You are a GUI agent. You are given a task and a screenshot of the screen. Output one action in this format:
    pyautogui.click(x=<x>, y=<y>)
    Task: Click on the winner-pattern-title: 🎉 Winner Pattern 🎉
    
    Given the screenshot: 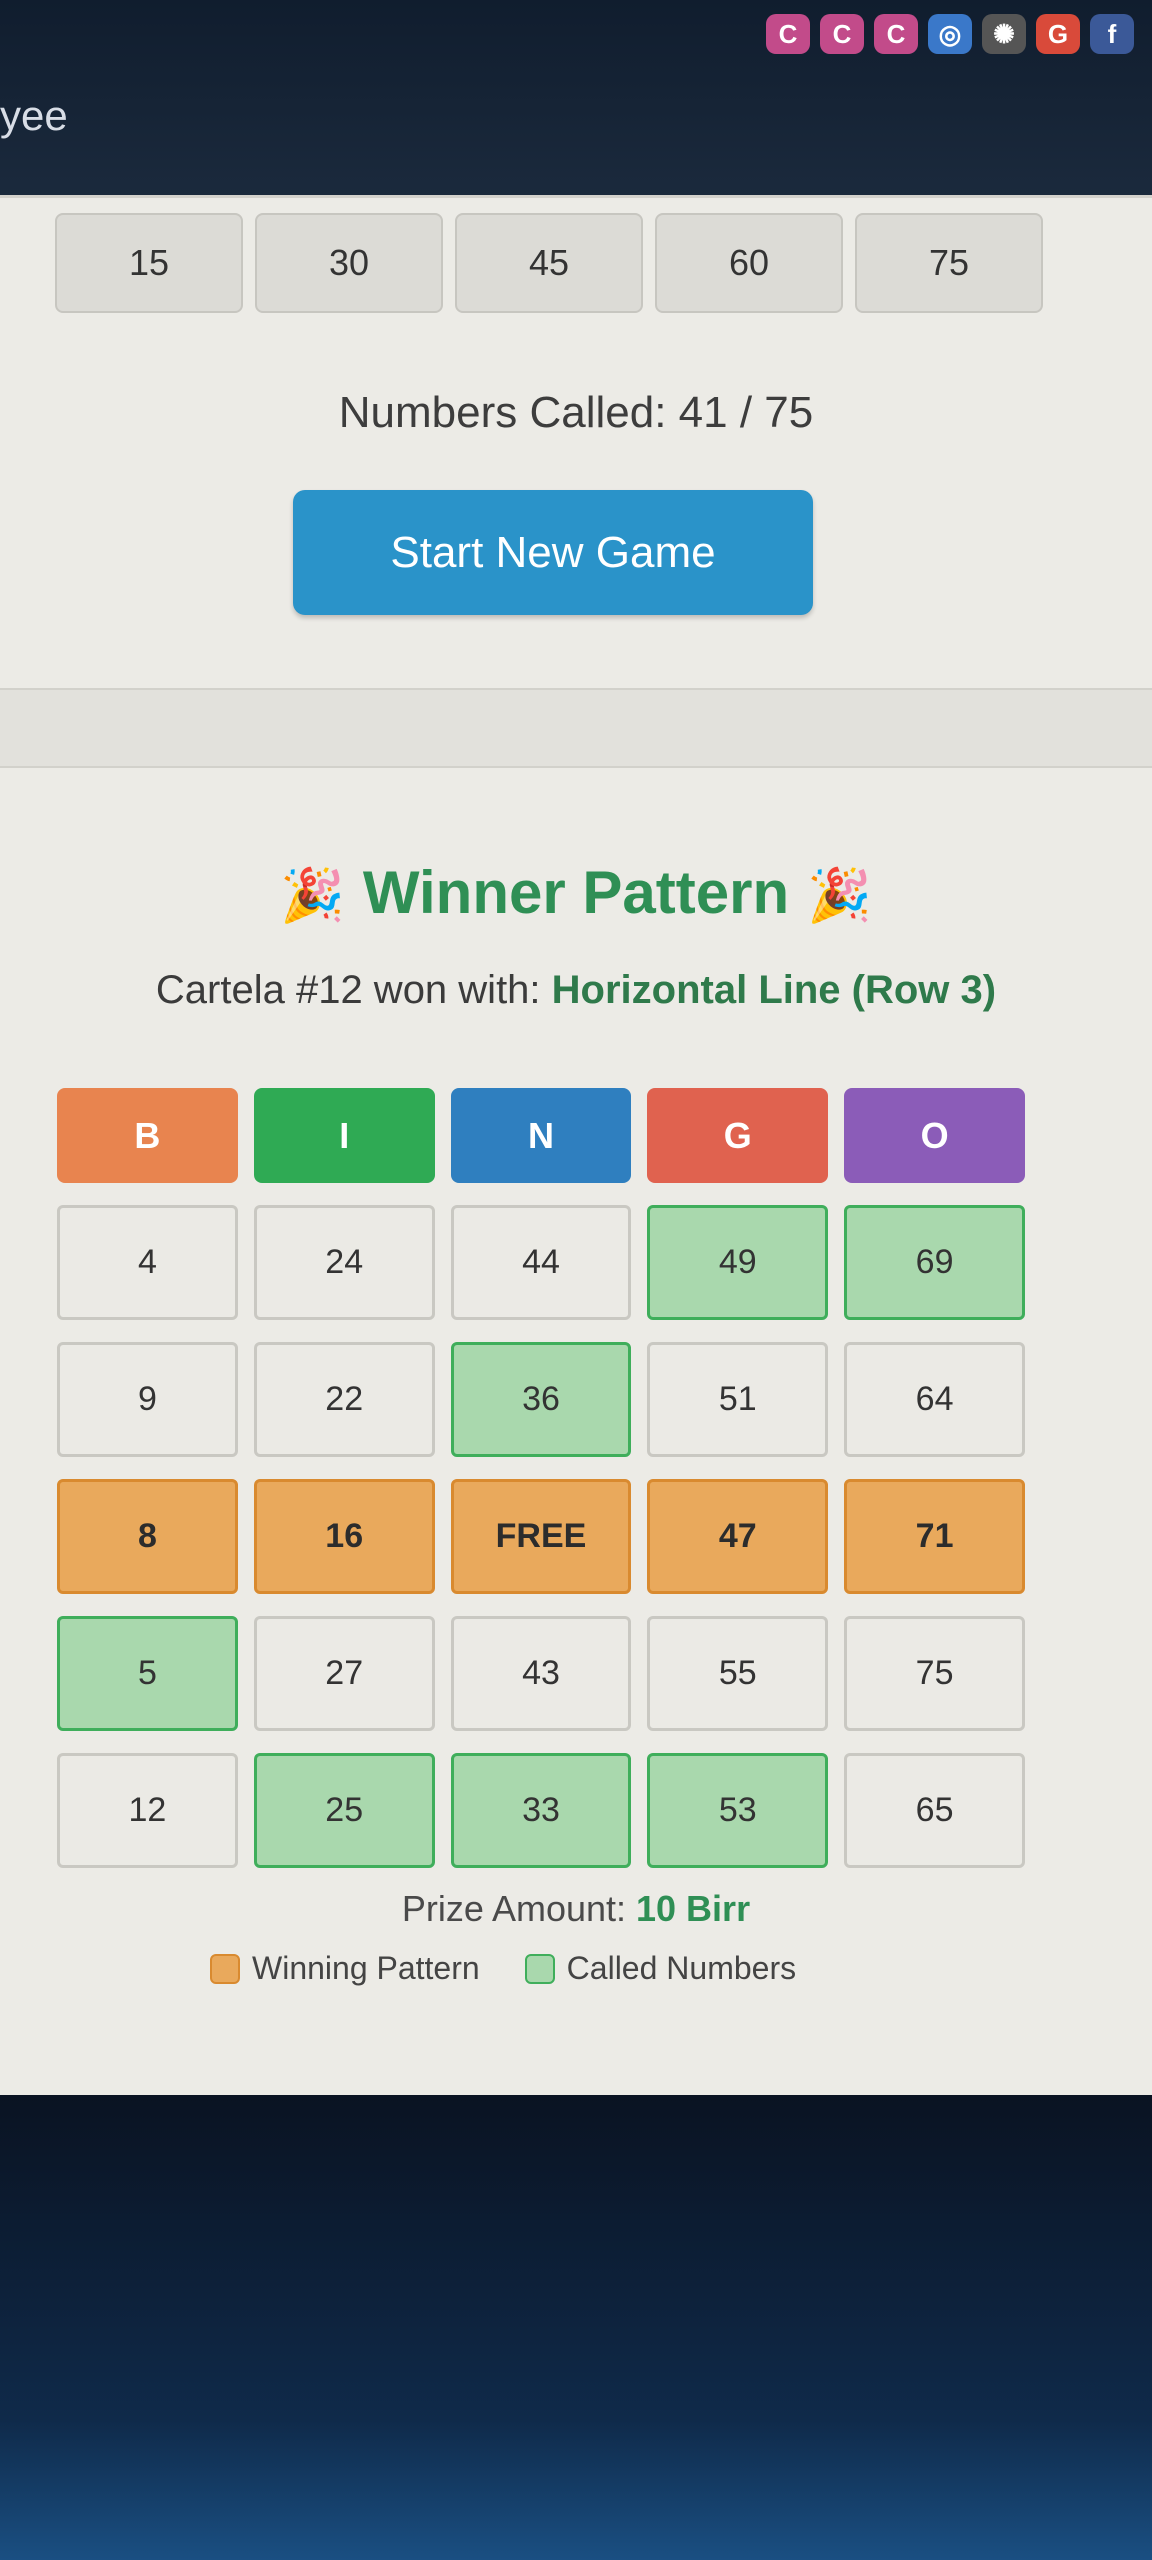 What is the action you would take?
    pyautogui.click(x=576, y=892)
    